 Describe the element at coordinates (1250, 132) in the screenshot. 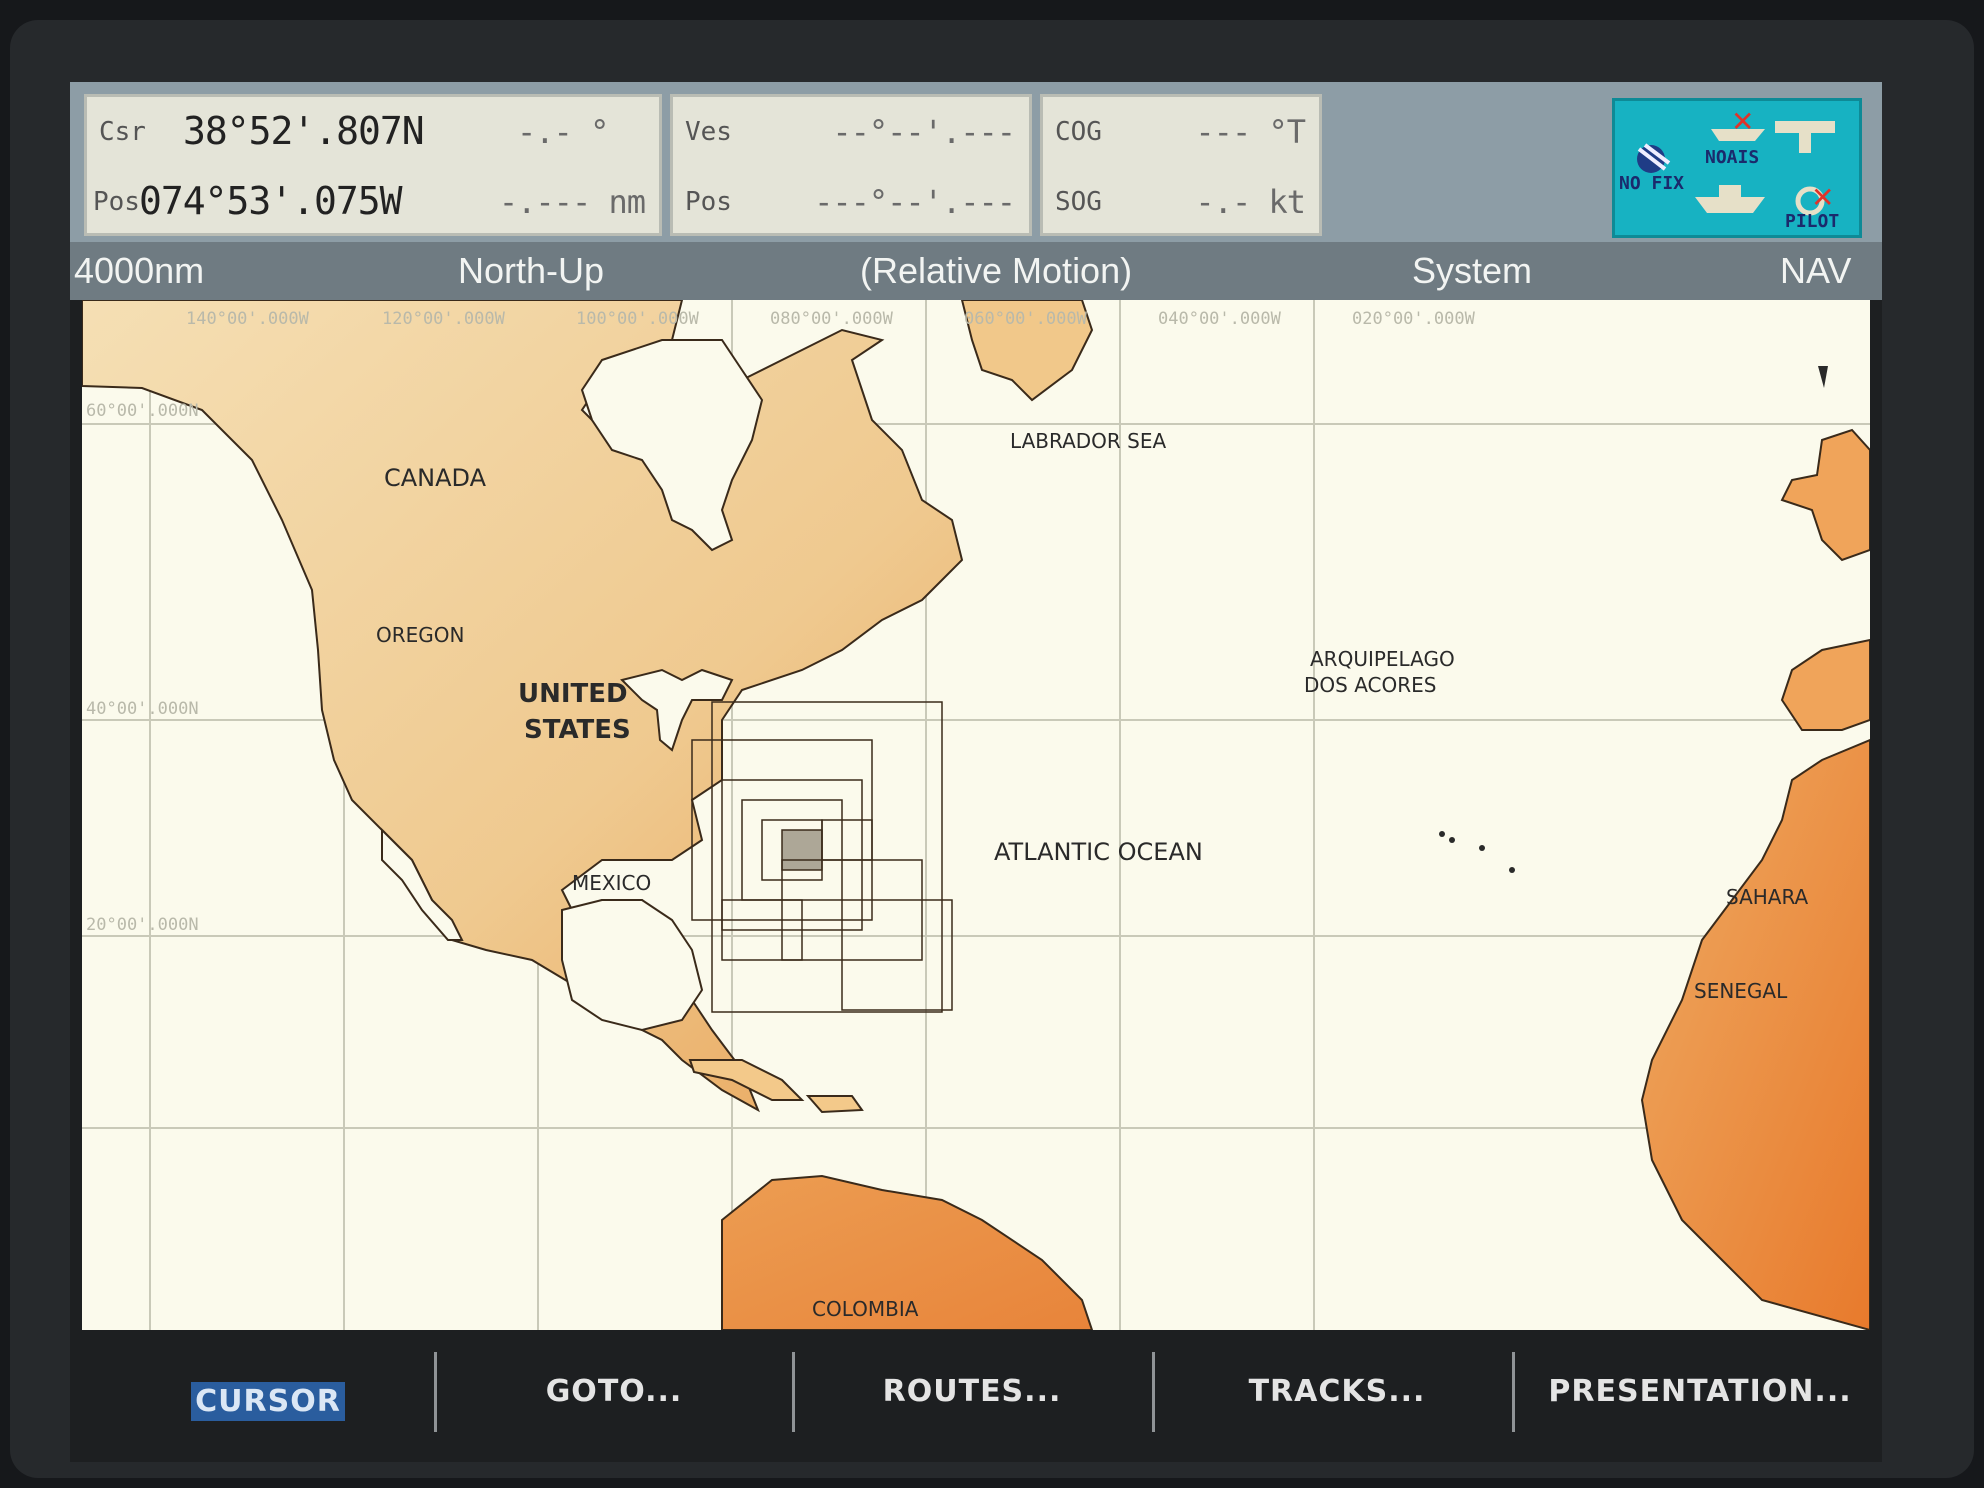

I see `cog-value: --- °T` at that location.